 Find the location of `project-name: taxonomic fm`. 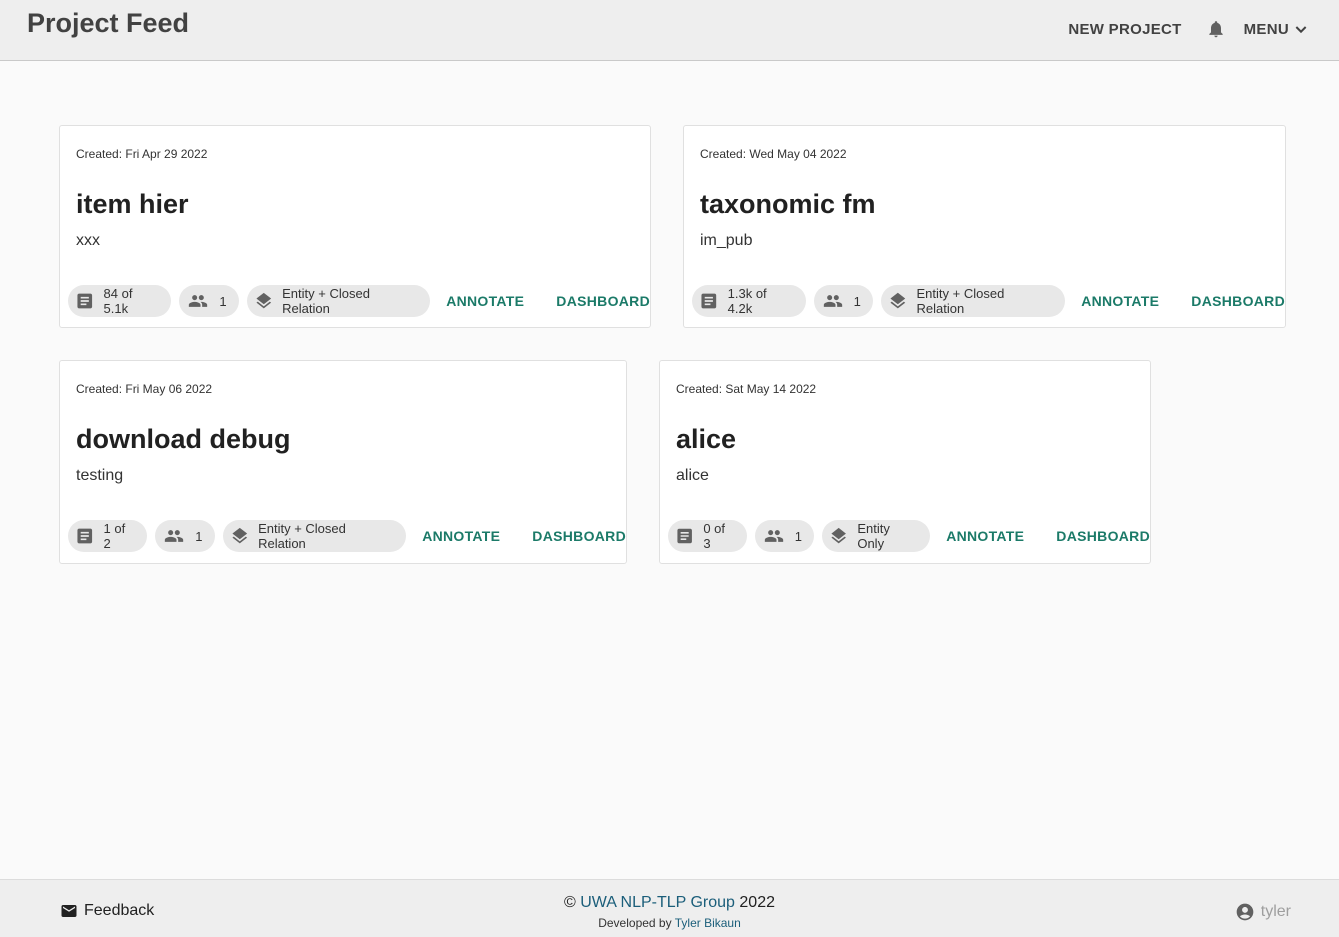

project-name: taxonomic fm is located at coordinates (788, 204).